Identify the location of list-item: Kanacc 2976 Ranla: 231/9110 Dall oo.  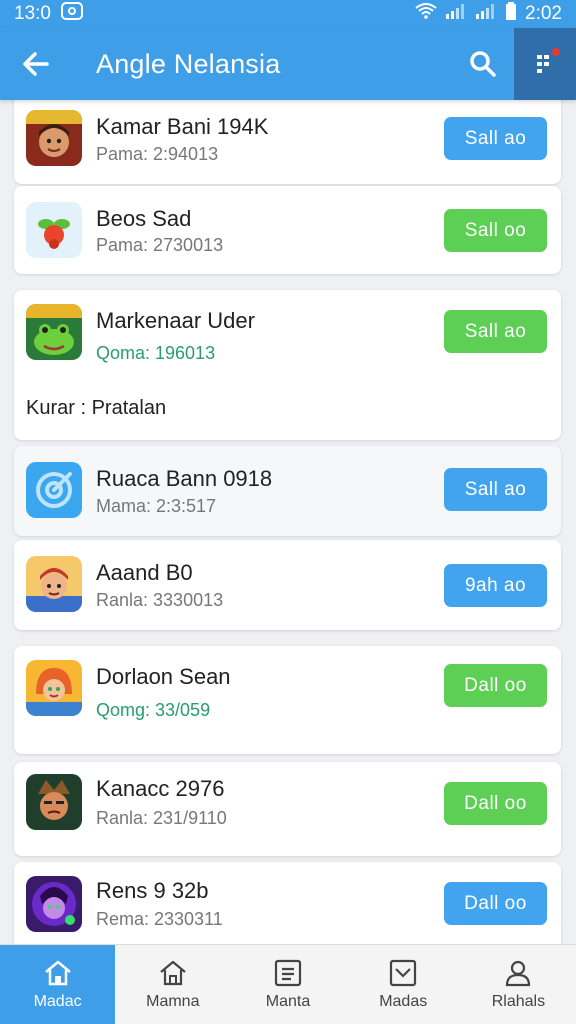
(287, 809).